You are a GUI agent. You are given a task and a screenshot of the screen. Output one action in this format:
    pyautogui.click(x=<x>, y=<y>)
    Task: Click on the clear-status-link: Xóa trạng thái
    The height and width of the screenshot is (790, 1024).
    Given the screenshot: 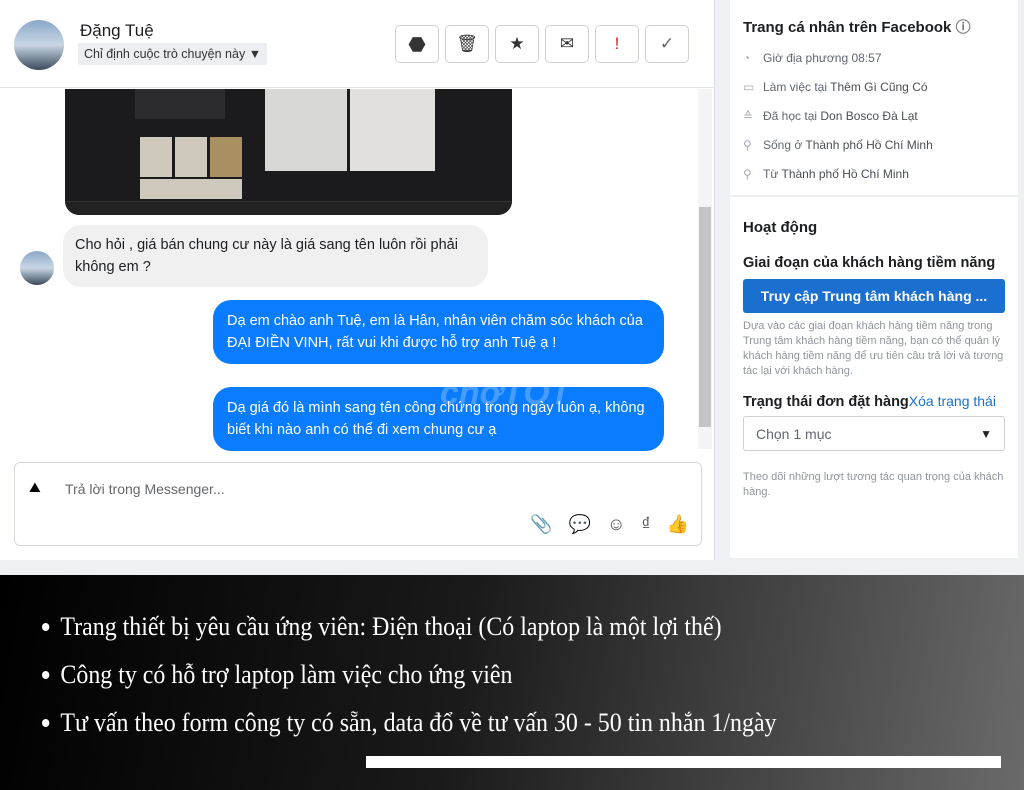 What is the action you would take?
    pyautogui.click(x=952, y=401)
    